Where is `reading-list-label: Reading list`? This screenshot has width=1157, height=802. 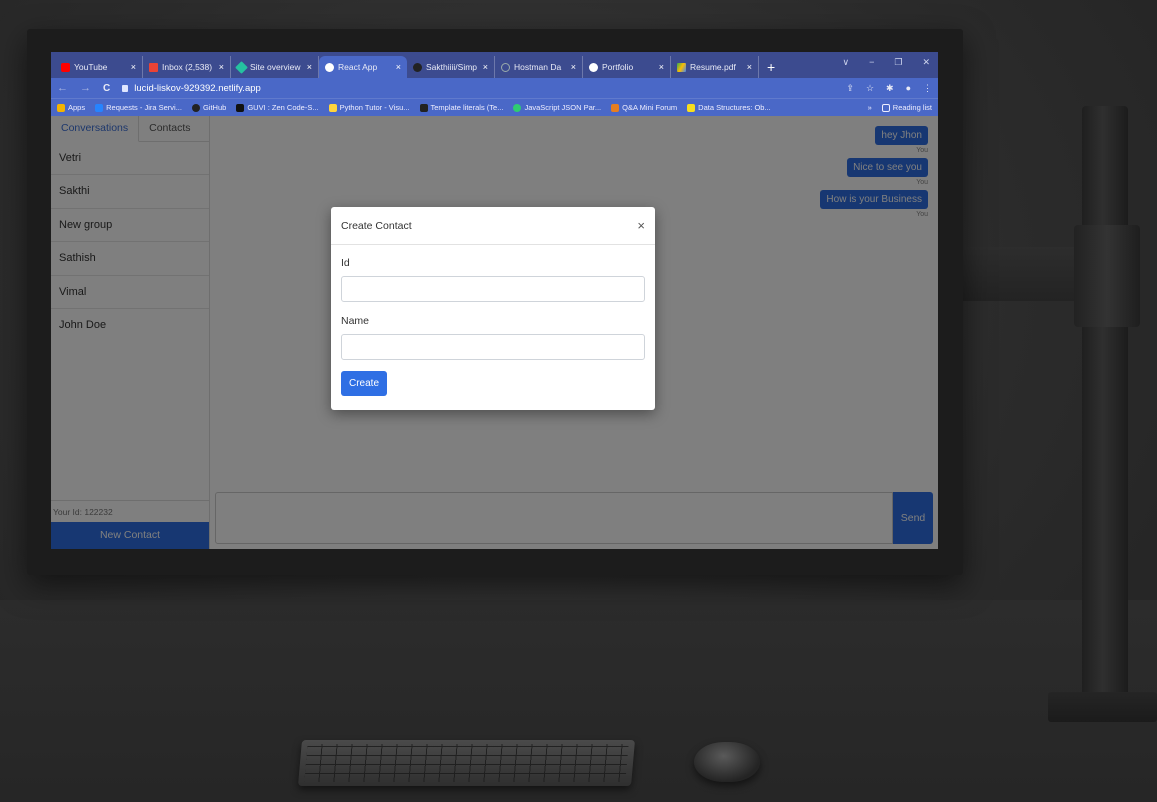
reading-list-label: Reading list is located at coordinates (912, 107).